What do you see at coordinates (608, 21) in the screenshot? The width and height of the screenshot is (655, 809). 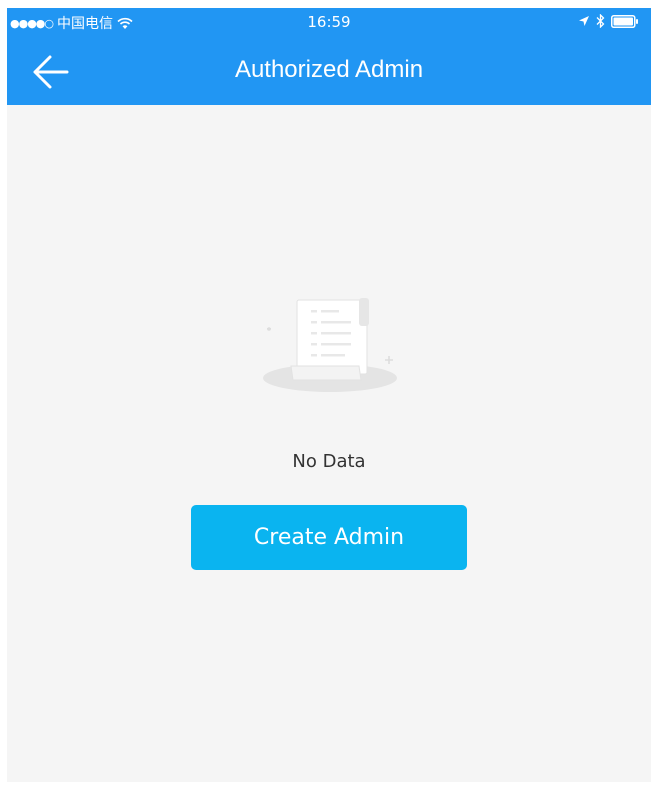 I see `status-indicators` at bounding box center [608, 21].